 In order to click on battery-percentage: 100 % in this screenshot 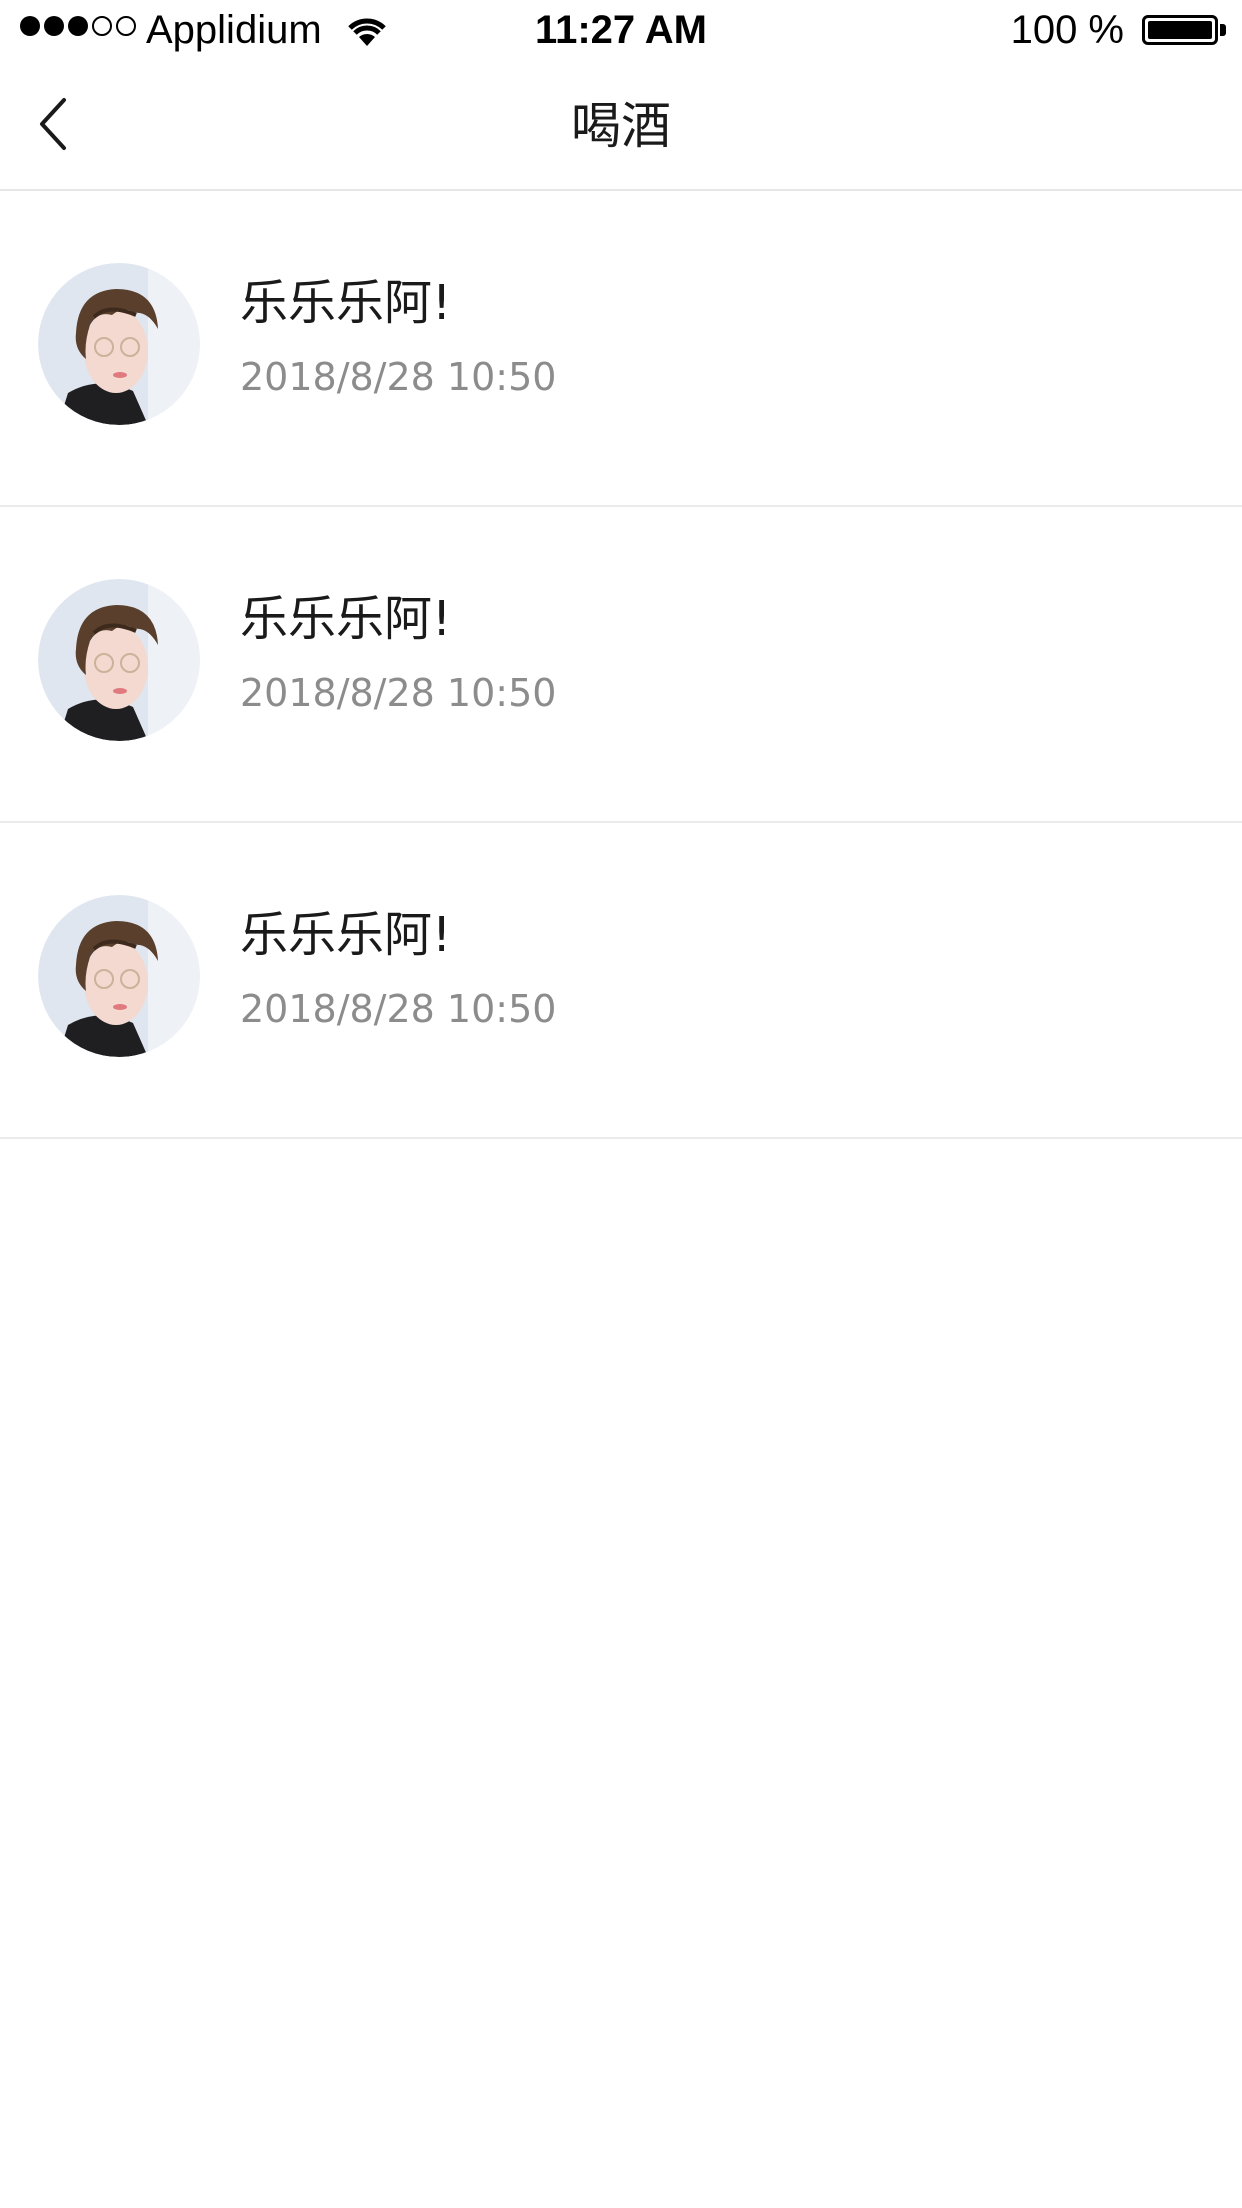, I will do `click(1067, 30)`.